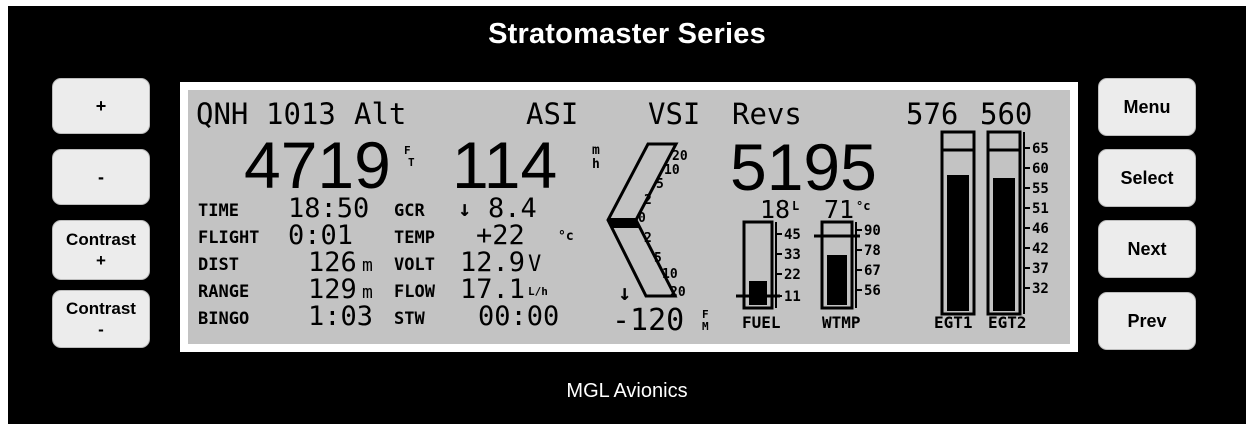 Image resolution: width=1254 pixels, height=430 pixels. I want to click on menu-button: Menu, so click(1147, 107).